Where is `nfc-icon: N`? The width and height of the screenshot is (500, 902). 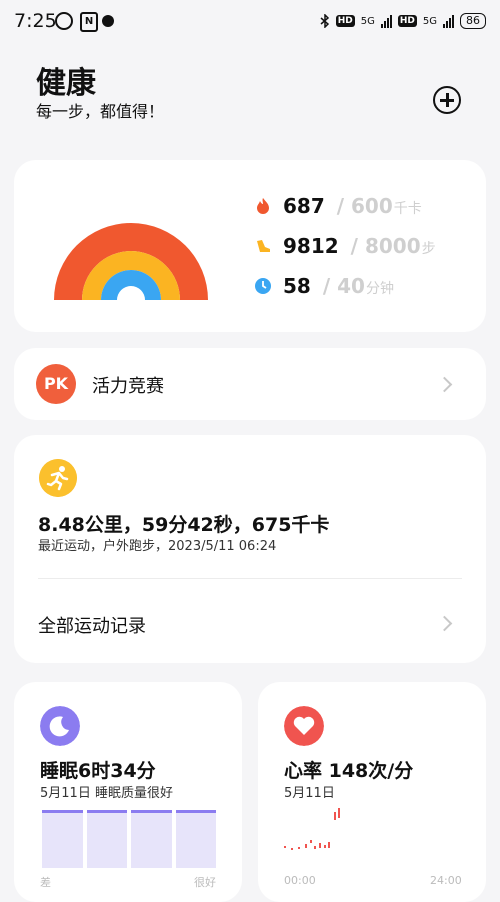
nfc-icon: N is located at coordinates (89, 22).